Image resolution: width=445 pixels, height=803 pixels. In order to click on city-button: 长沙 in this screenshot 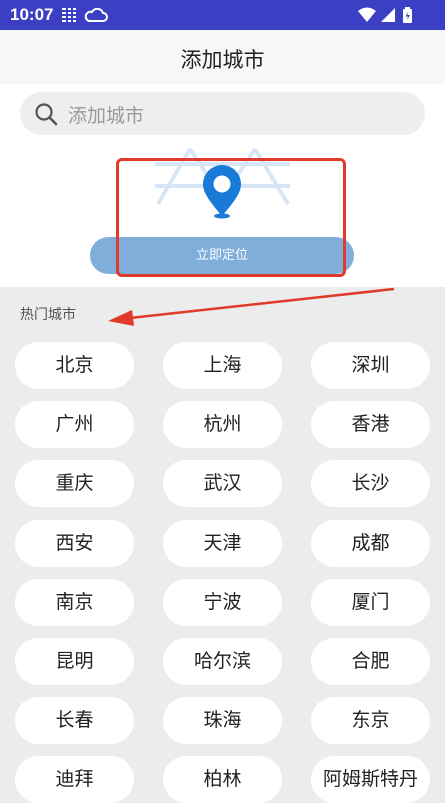, I will do `click(370, 483)`.